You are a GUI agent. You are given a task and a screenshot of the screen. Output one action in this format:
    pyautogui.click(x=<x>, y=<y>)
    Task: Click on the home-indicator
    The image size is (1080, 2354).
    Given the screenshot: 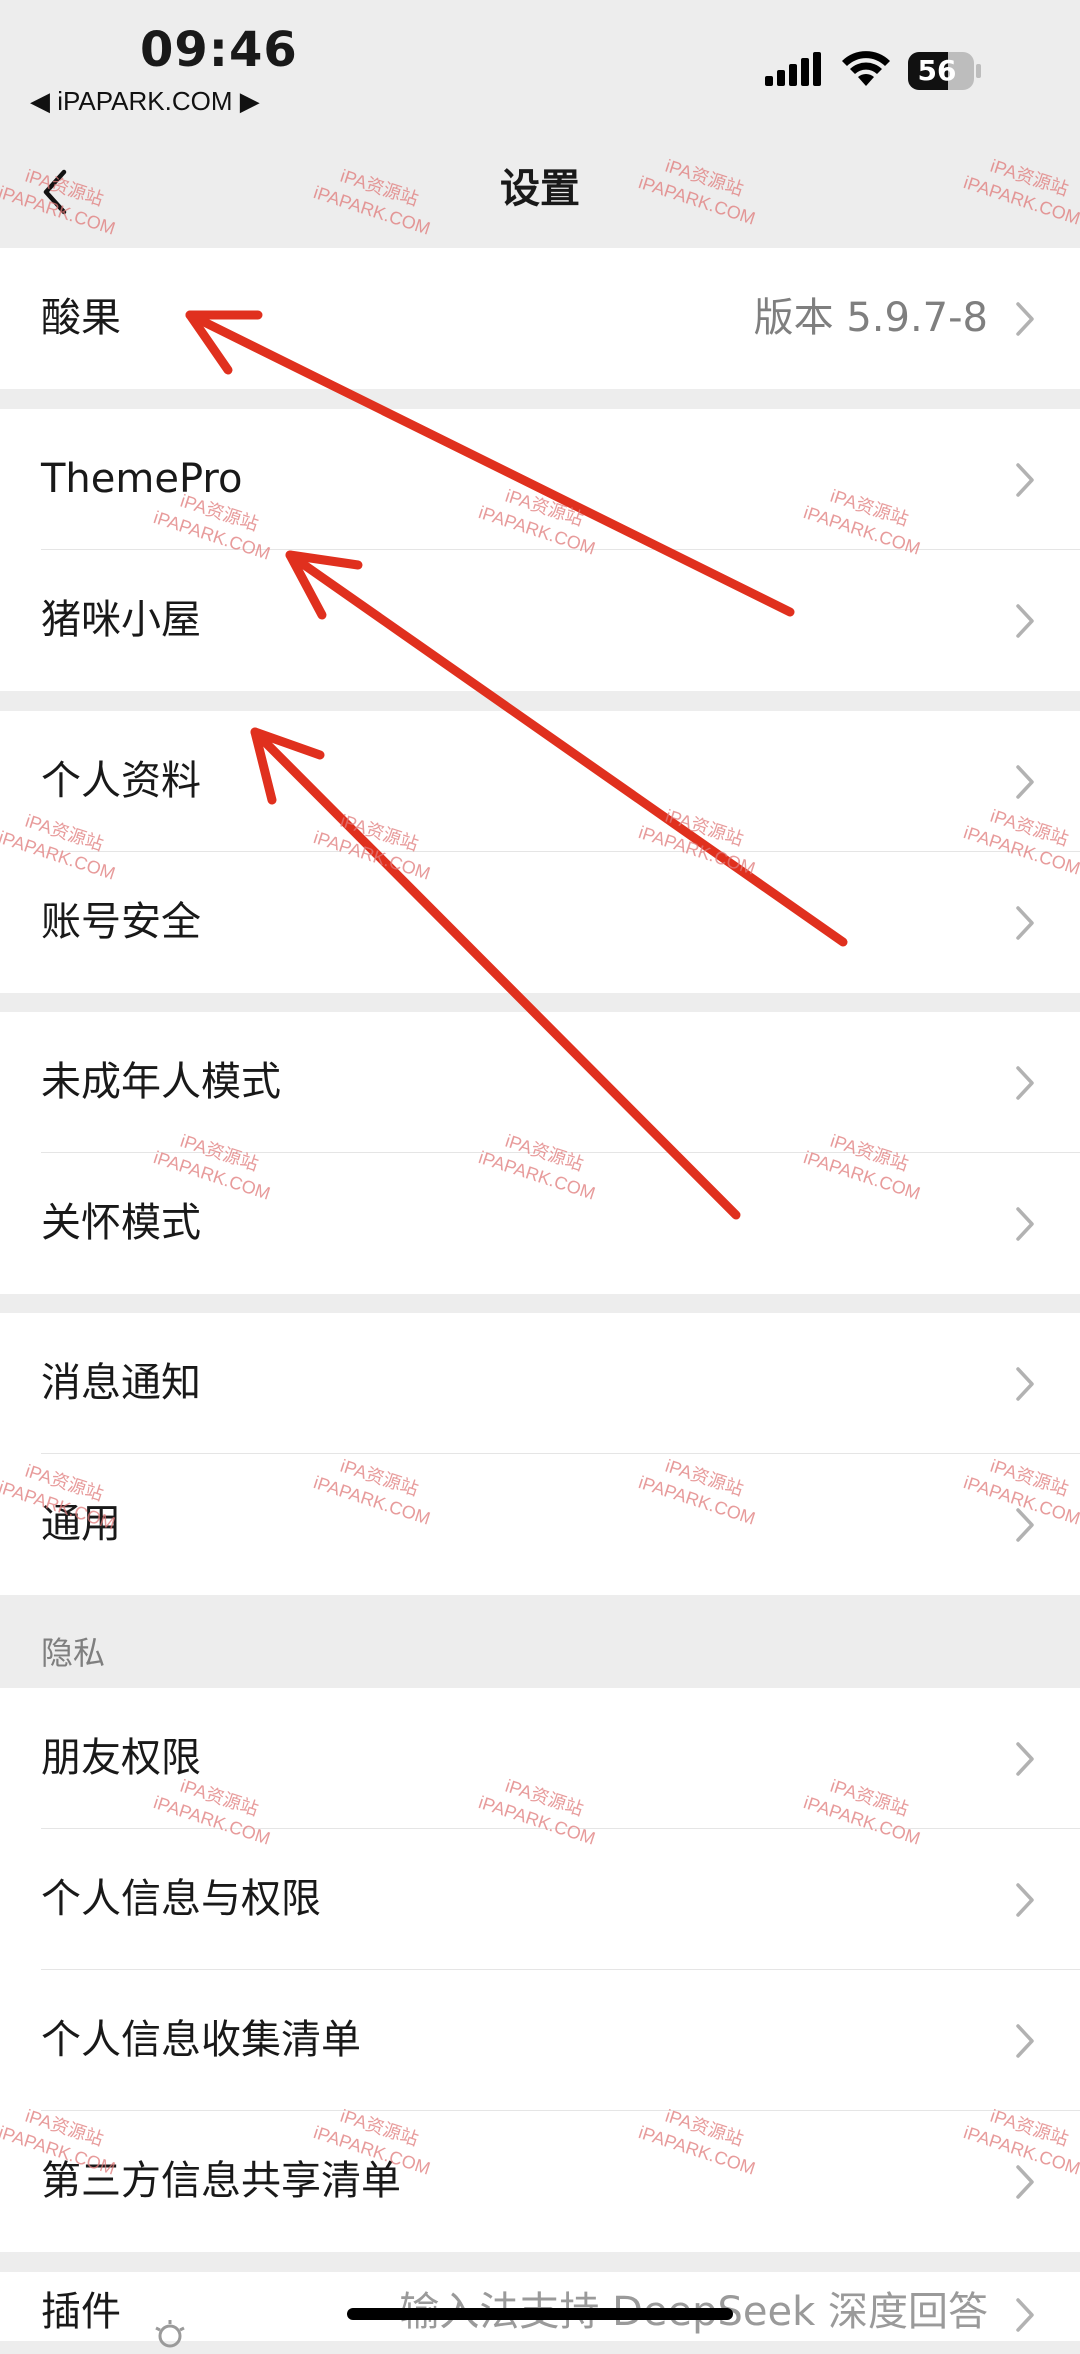 What is the action you would take?
    pyautogui.click(x=540, y=2314)
    